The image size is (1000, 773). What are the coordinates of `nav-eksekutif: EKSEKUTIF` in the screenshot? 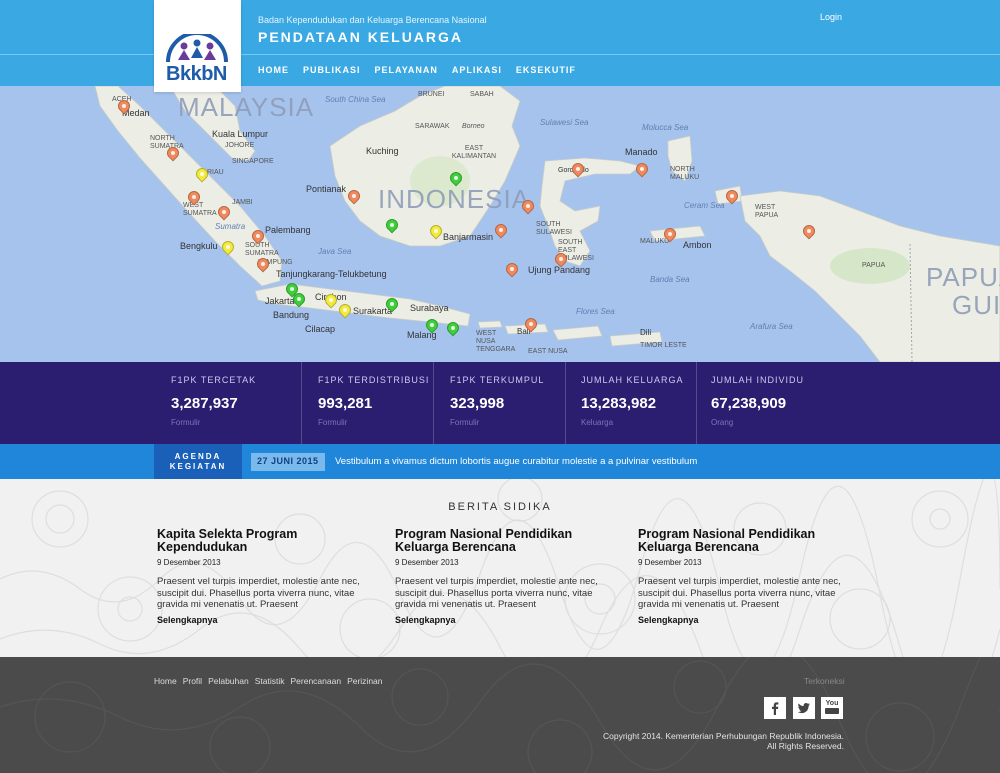 It's located at (546, 70).